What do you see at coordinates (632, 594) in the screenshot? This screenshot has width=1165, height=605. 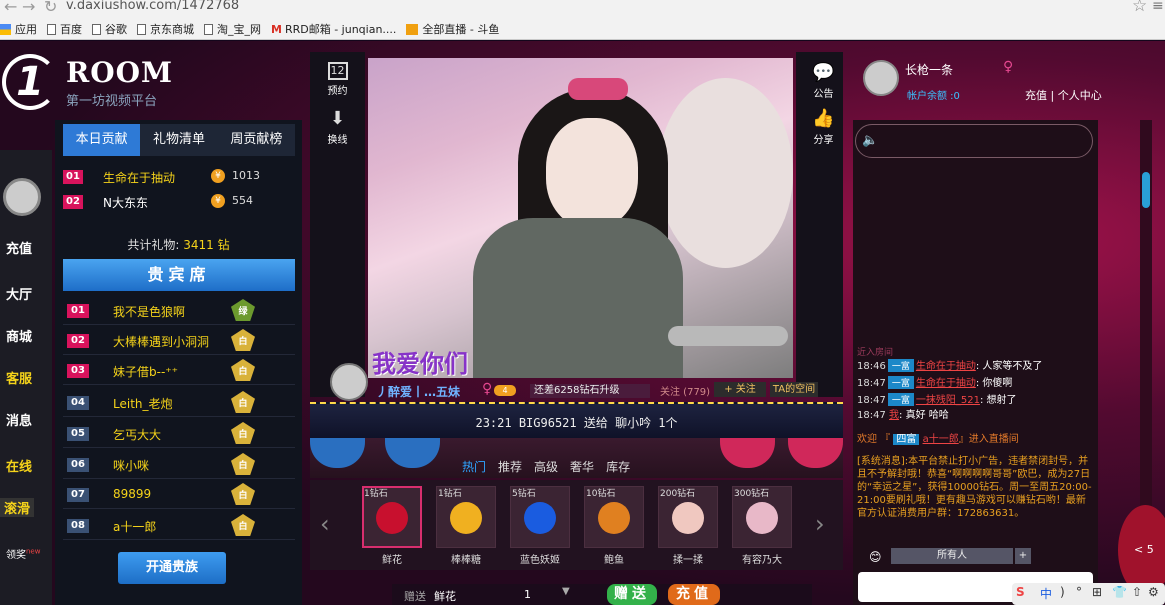 I see `send-gift-button: 赠送` at bounding box center [632, 594].